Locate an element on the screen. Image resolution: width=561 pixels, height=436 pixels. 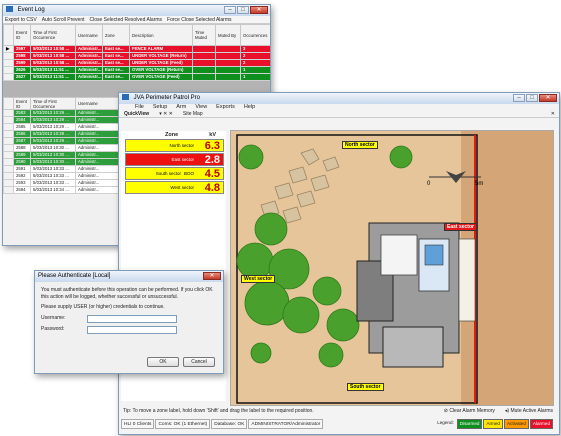
auth-titlebar: Please Authenticate [Local] ✕ is located at coordinates (129, 276).